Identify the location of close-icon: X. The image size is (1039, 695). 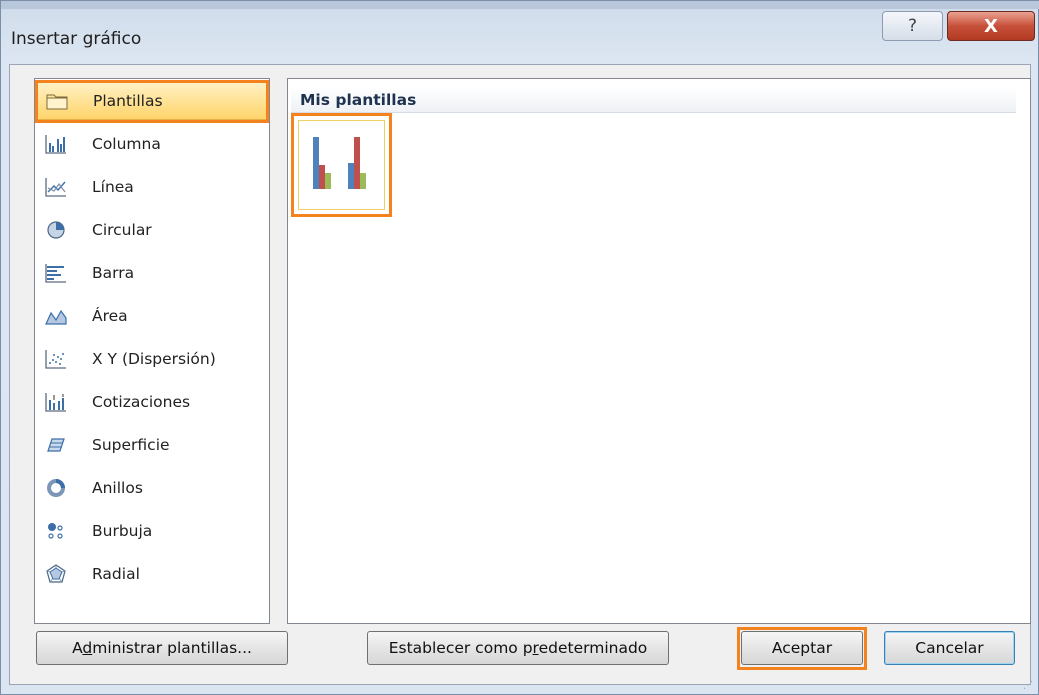
(991, 26).